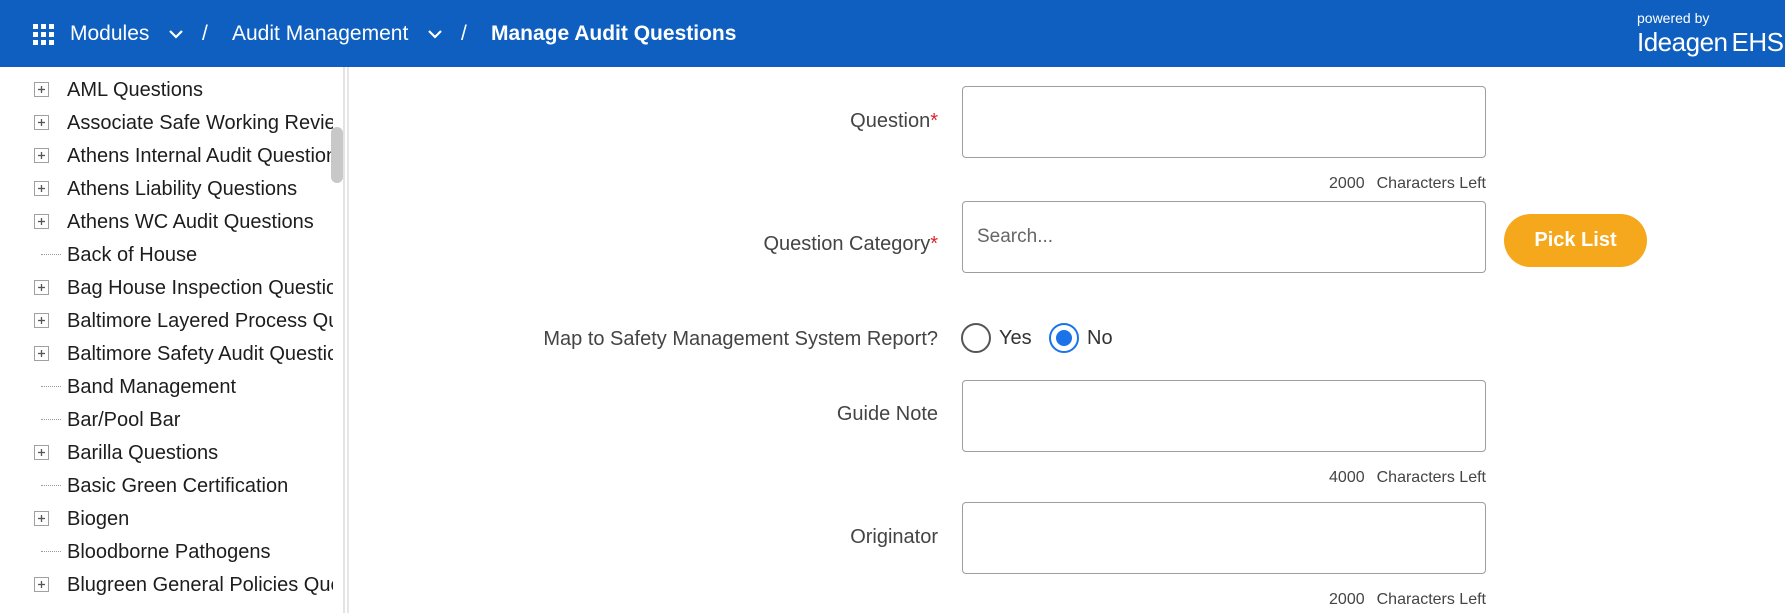 The image size is (1785, 613). Describe the element at coordinates (740, 339) in the screenshot. I see `map-sms-label: Map to Safety Management System Report?` at that location.